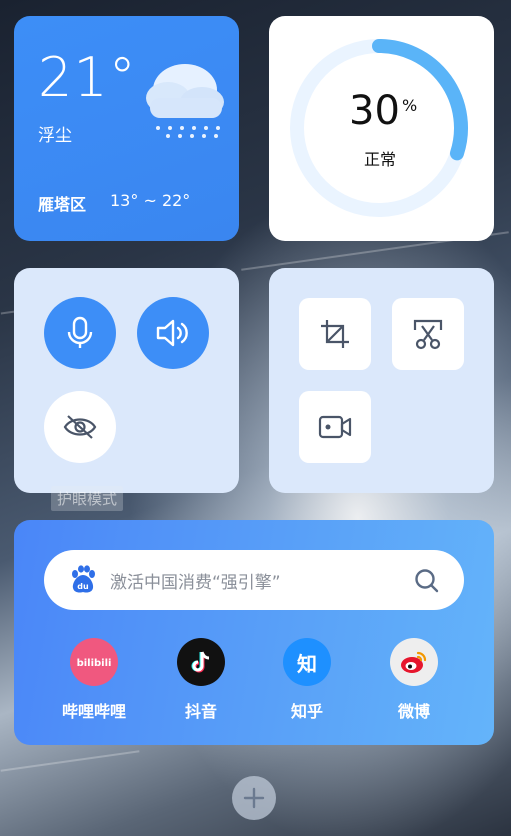 The height and width of the screenshot is (836, 511). Describe the element at coordinates (93, 711) in the screenshot. I see `app-label: 哔哩哔哩` at that location.